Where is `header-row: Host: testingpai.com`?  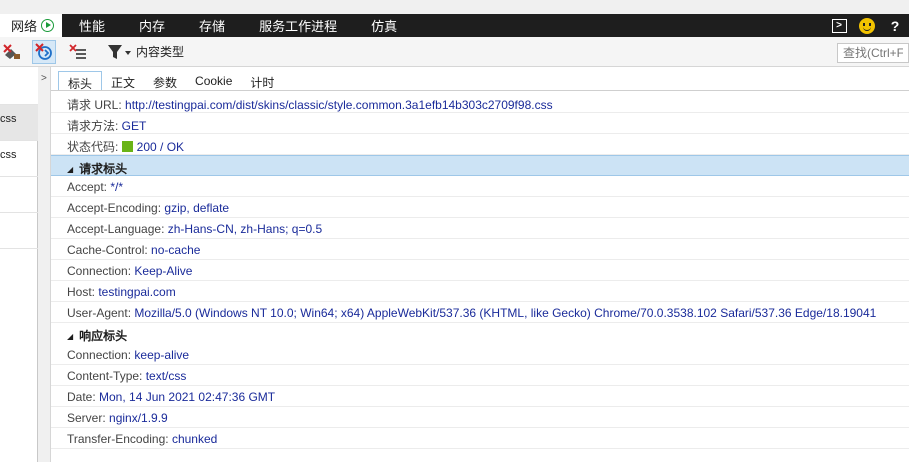 header-row: Host: testingpai.com is located at coordinates (480, 291).